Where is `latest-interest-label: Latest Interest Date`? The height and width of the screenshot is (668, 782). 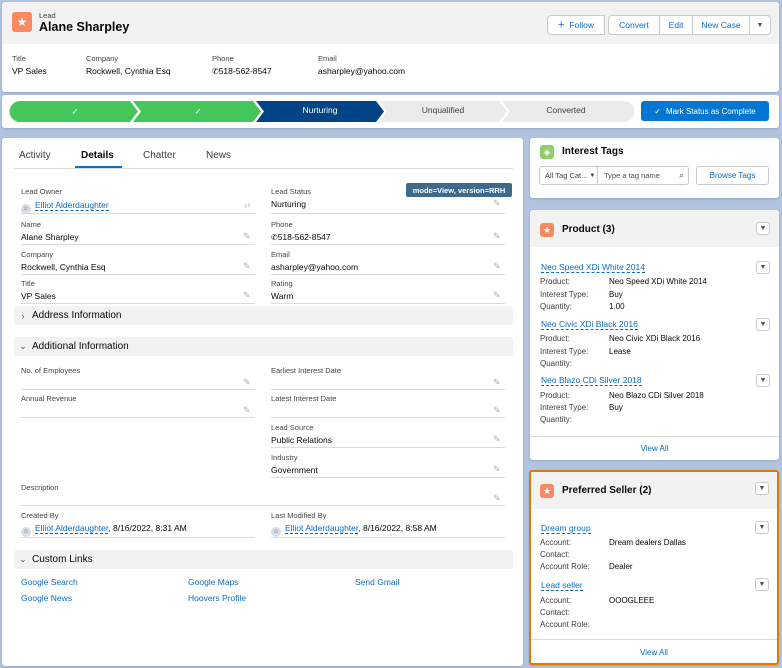
latest-interest-label: Latest Interest Date is located at coordinates (304, 398).